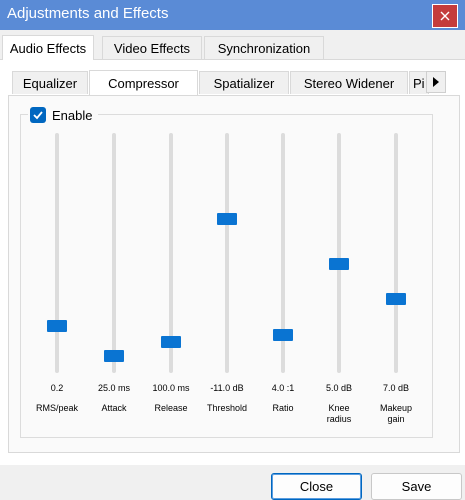  I want to click on enable-label: Enable, so click(72, 115).